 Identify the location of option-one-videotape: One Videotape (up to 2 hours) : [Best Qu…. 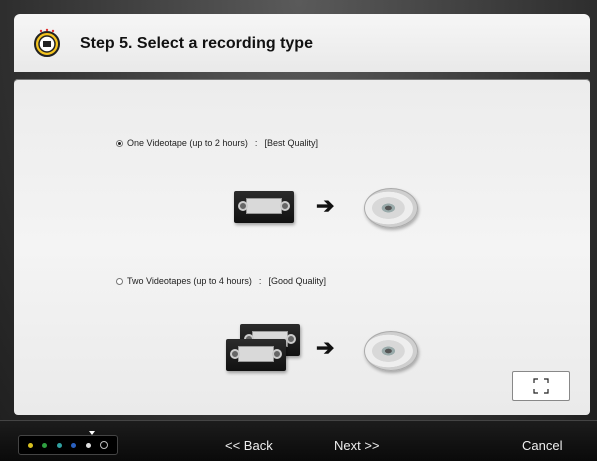
(217, 143).